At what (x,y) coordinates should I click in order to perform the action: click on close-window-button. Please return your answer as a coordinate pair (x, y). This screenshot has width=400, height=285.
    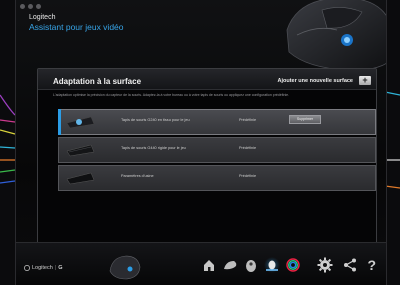
    Looking at the image, I should click on (22, 6).